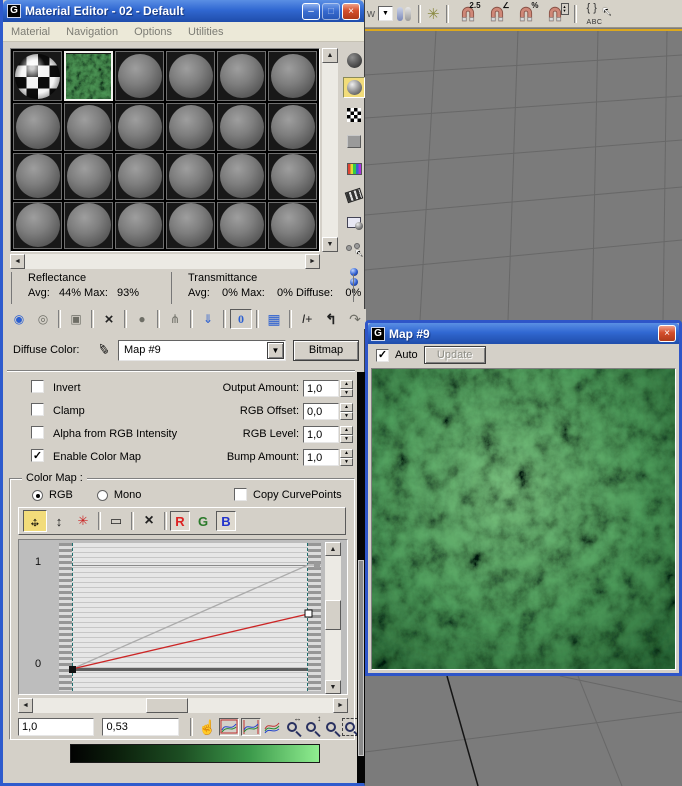 The image size is (682, 786). I want to click on scroll-track, so click(330, 150).